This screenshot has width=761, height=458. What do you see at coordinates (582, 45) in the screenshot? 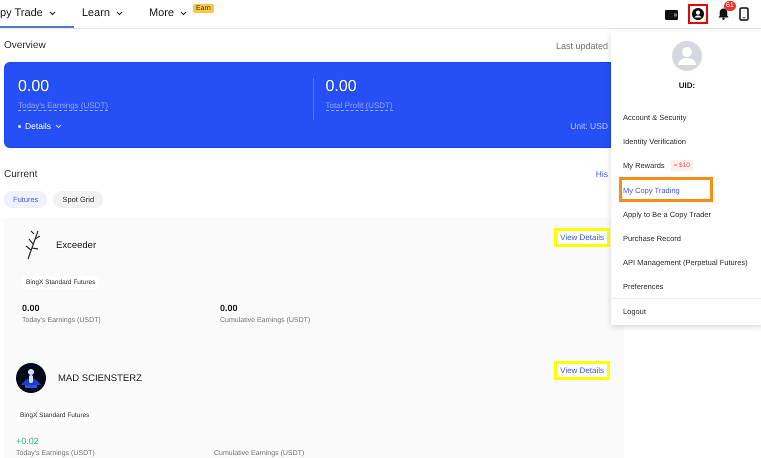
I see `last-updated-text: Last updated` at bounding box center [582, 45].